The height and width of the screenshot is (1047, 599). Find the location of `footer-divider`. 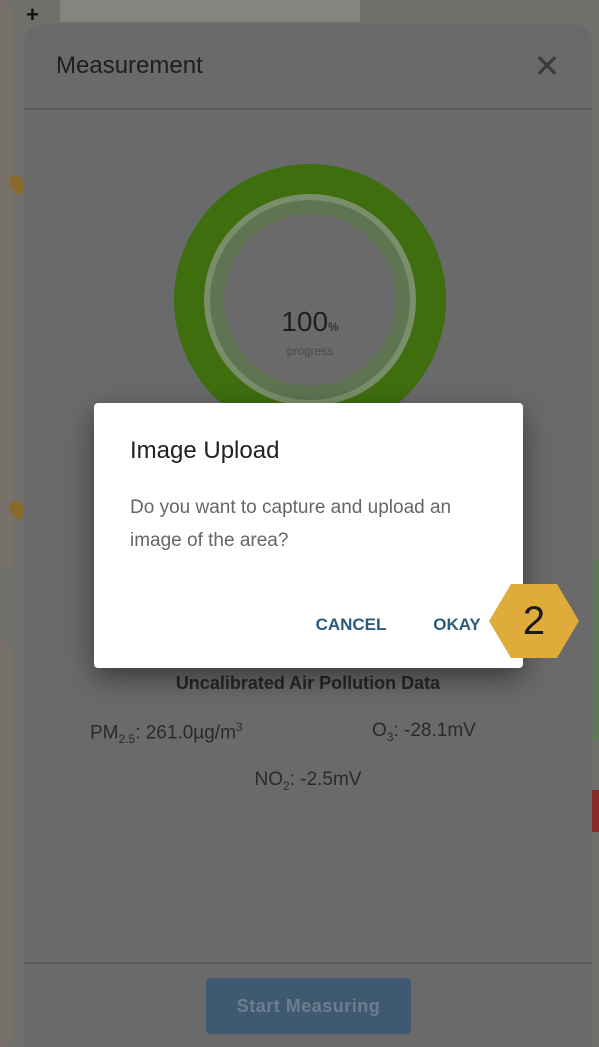

footer-divider is located at coordinates (308, 963).